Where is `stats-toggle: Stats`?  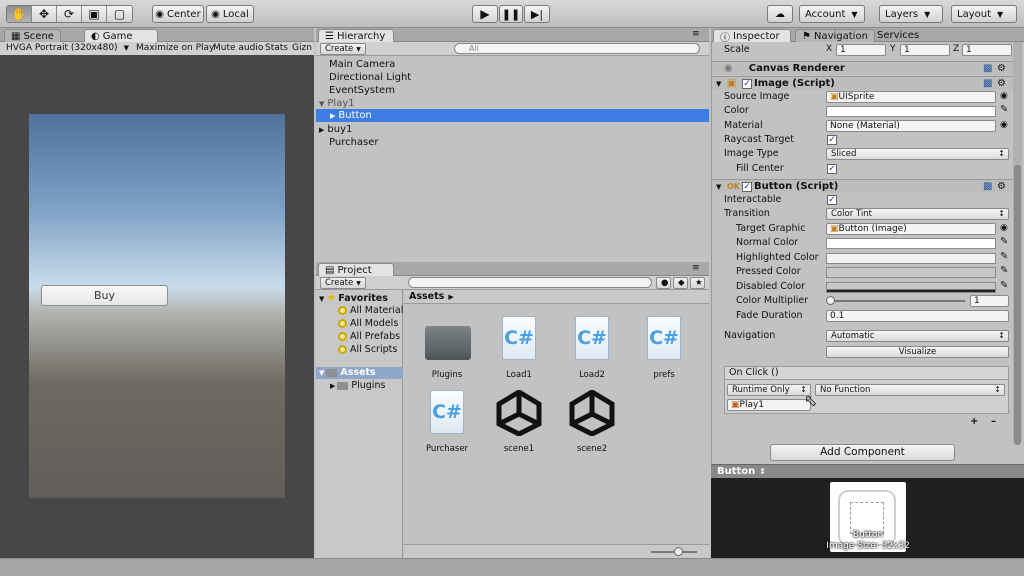 stats-toggle: Stats is located at coordinates (276, 48).